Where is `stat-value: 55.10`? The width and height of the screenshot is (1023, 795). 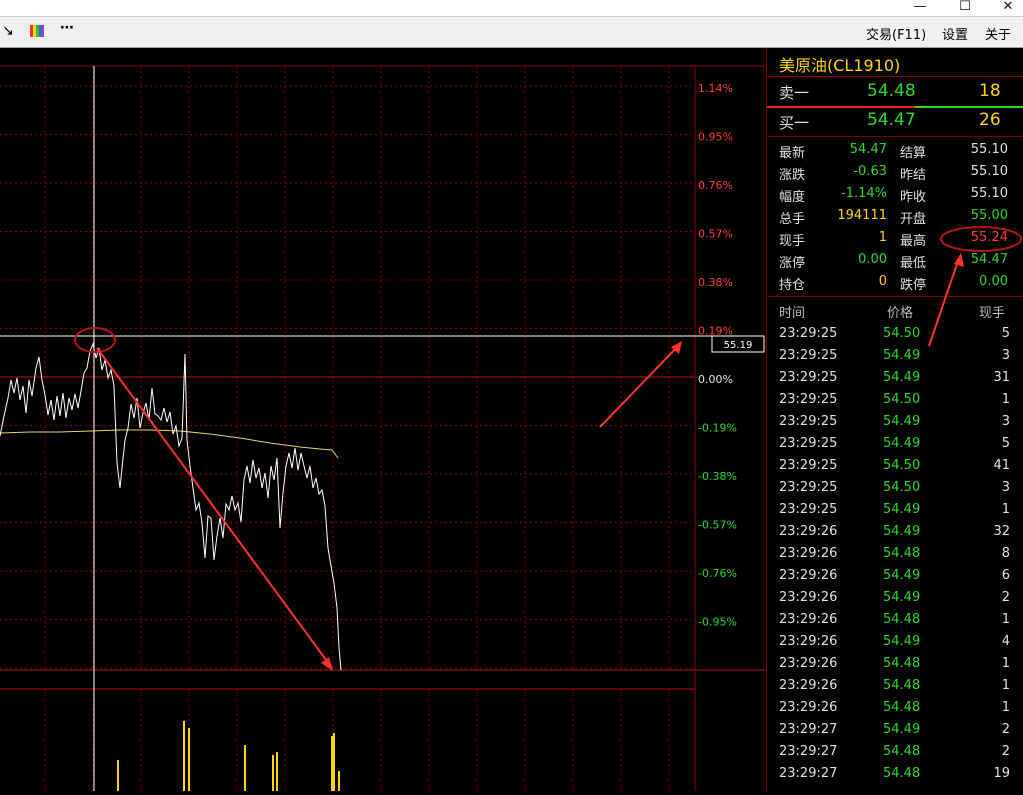
stat-value: 55.10 is located at coordinates (989, 171).